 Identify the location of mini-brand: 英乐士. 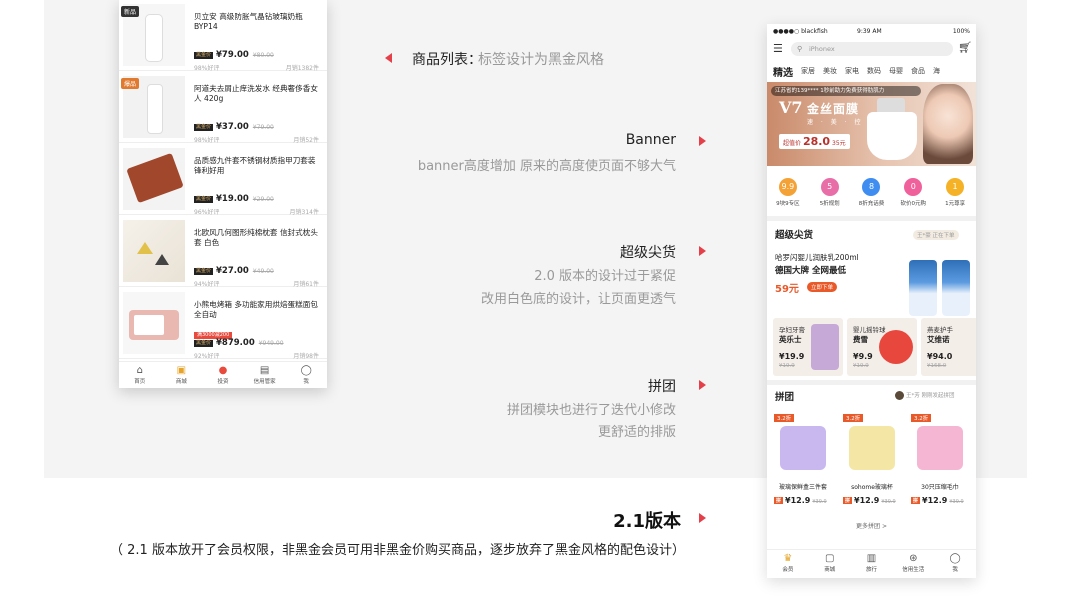
(790, 339).